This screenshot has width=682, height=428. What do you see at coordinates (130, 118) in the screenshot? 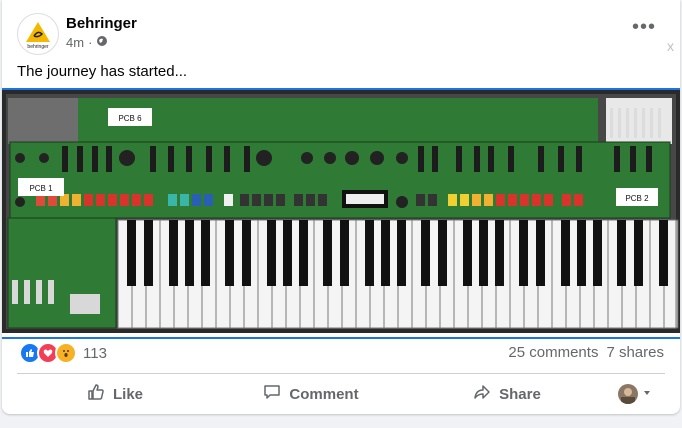
I see `pcb6-label: PCB 6` at bounding box center [130, 118].